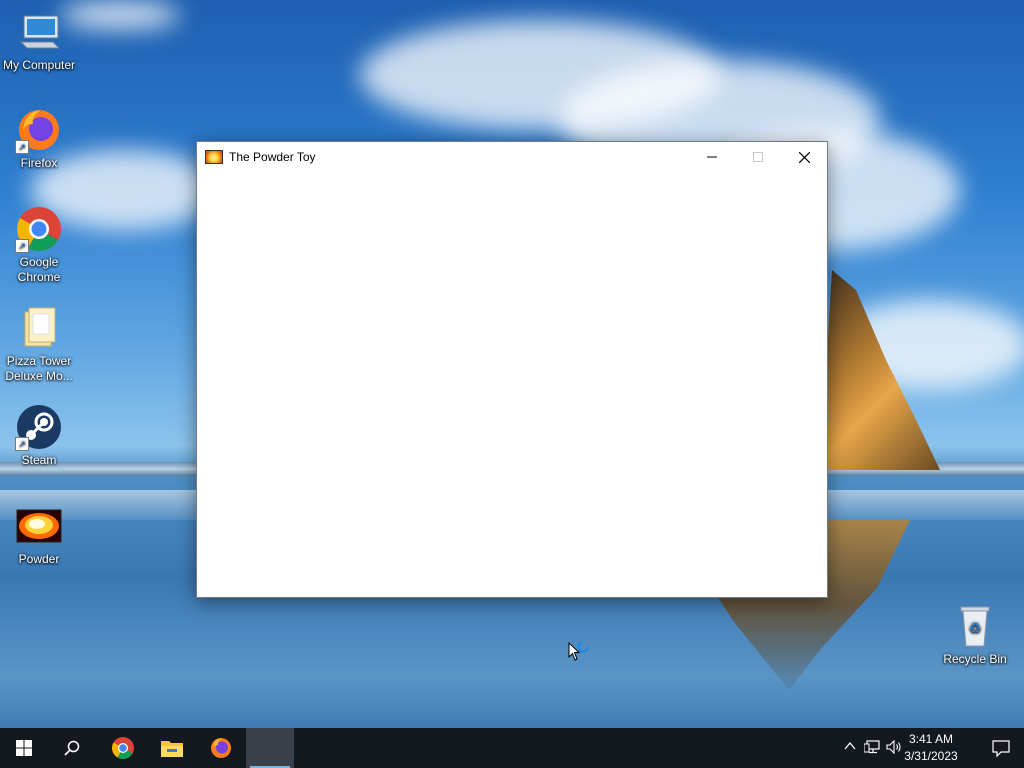  What do you see at coordinates (512, 157) in the screenshot?
I see `window-titlebar: The Powder Toy` at bounding box center [512, 157].